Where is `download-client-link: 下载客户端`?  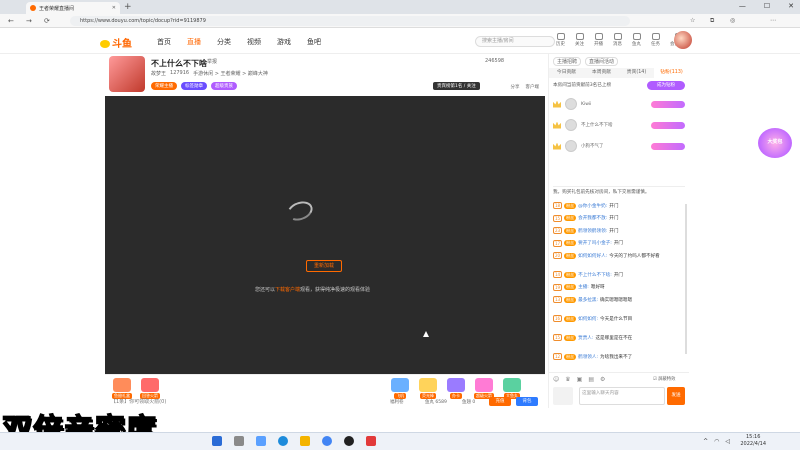
download-client-link: 下载客户端 is located at coordinates (287, 290).